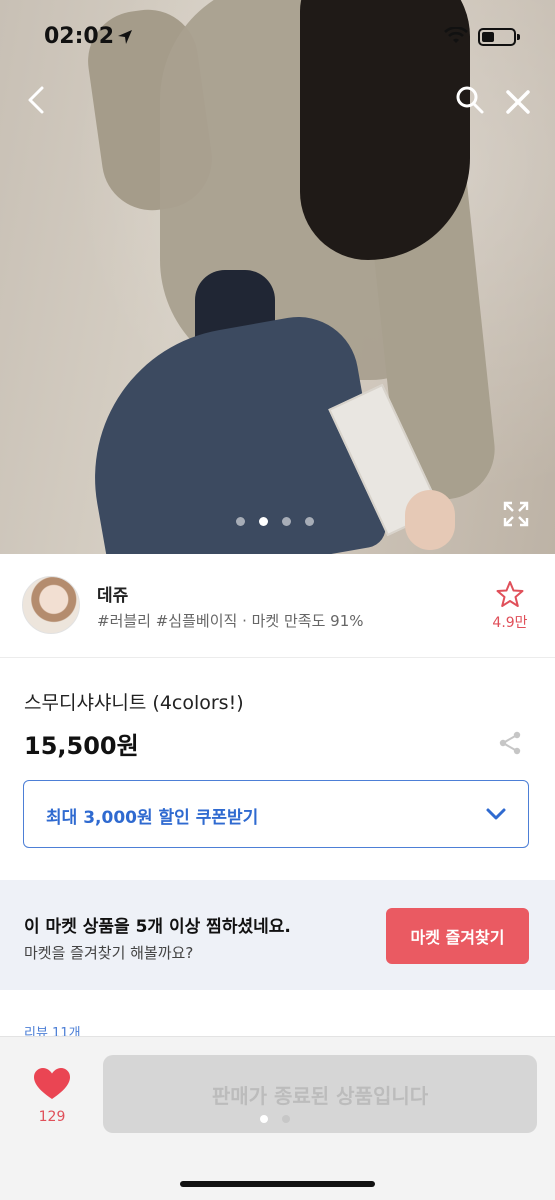 The width and height of the screenshot is (555, 1200). Describe the element at coordinates (457, 936) in the screenshot. I see `market-favorite-button: 마켓 즐겨찾기` at that location.